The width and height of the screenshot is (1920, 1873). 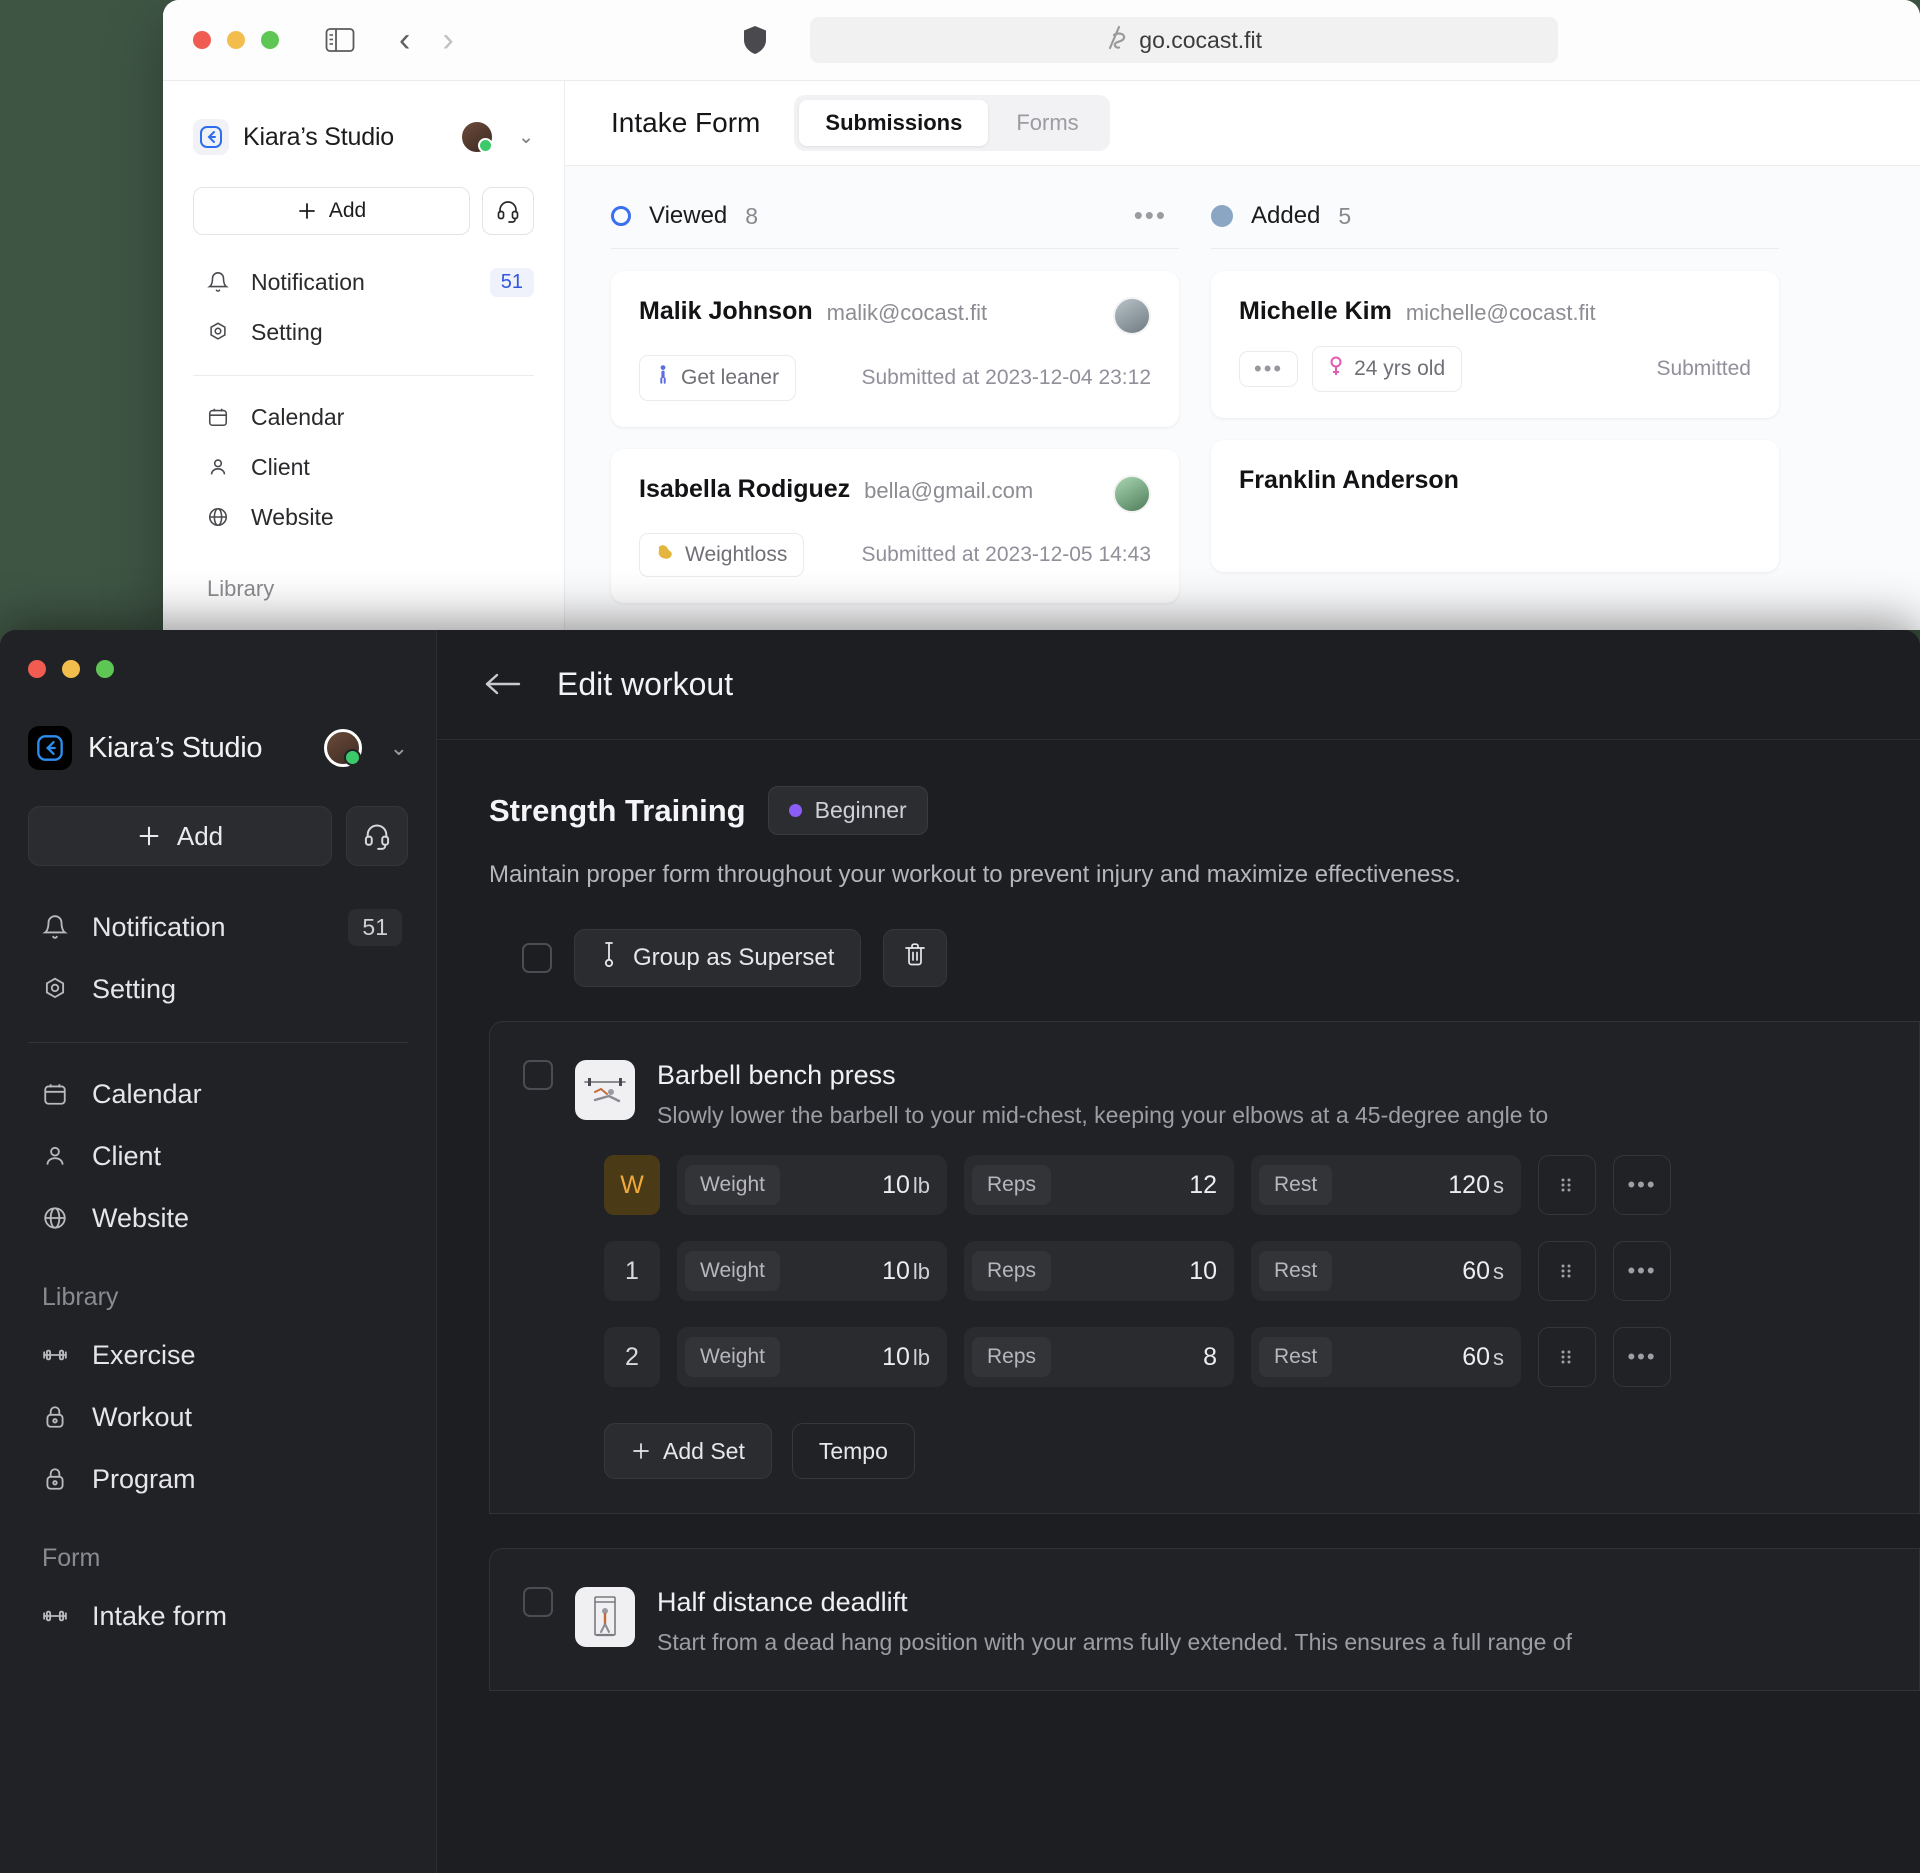 What do you see at coordinates (1099, 1271) in the screenshot?
I see `reps-field: Reps 10` at bounding box center [1099, 1271].